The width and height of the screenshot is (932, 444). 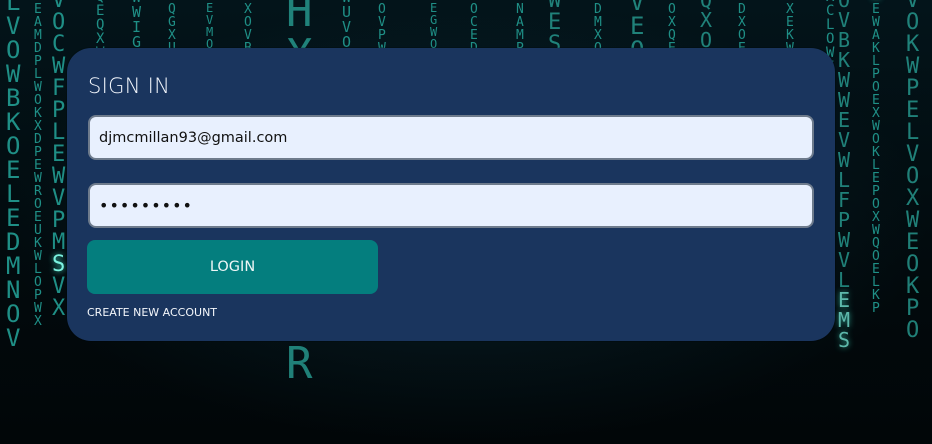 I want to click on matrix-column: VOCWFPLEWVPMSVX, so click(x=59, y=160).